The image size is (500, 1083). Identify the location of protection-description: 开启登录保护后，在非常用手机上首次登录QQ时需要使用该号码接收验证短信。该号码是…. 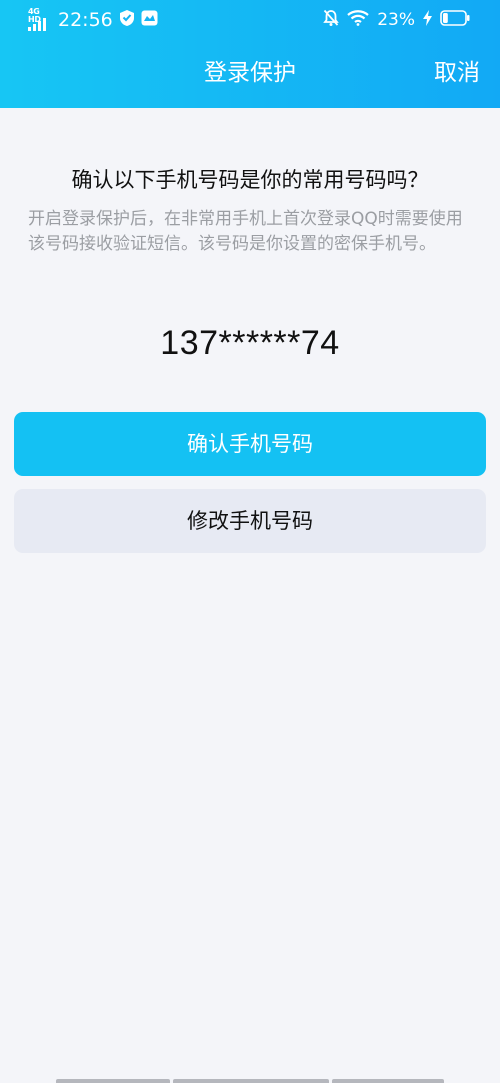
(245, 231).